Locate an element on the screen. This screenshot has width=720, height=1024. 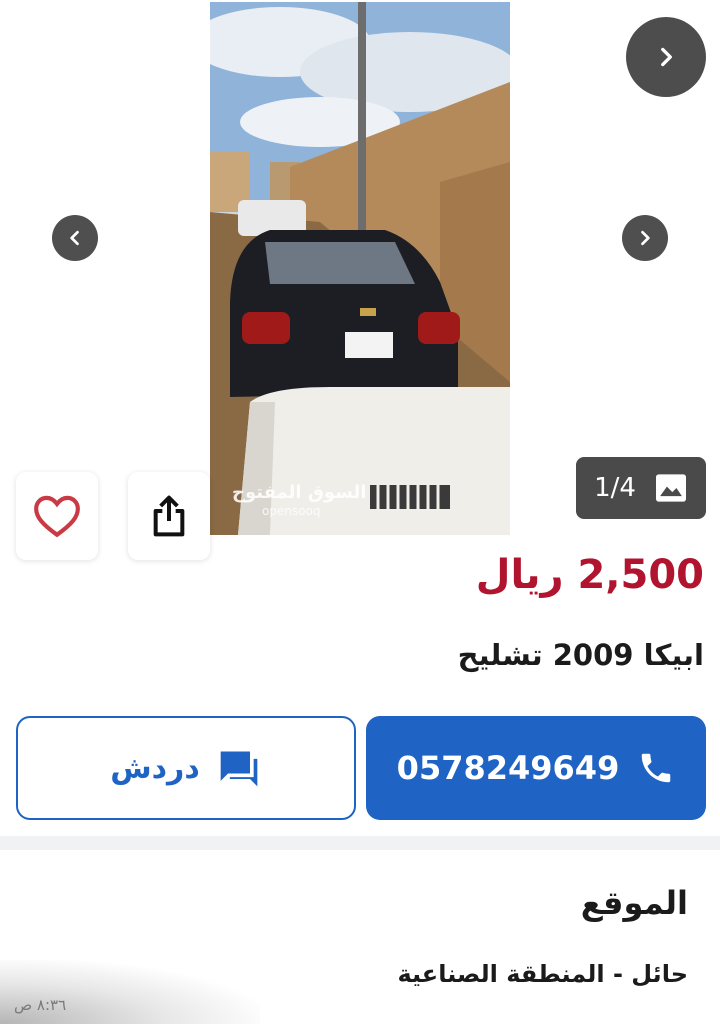
image-counter-label: 1/4 is located at coordinates (615, 488).